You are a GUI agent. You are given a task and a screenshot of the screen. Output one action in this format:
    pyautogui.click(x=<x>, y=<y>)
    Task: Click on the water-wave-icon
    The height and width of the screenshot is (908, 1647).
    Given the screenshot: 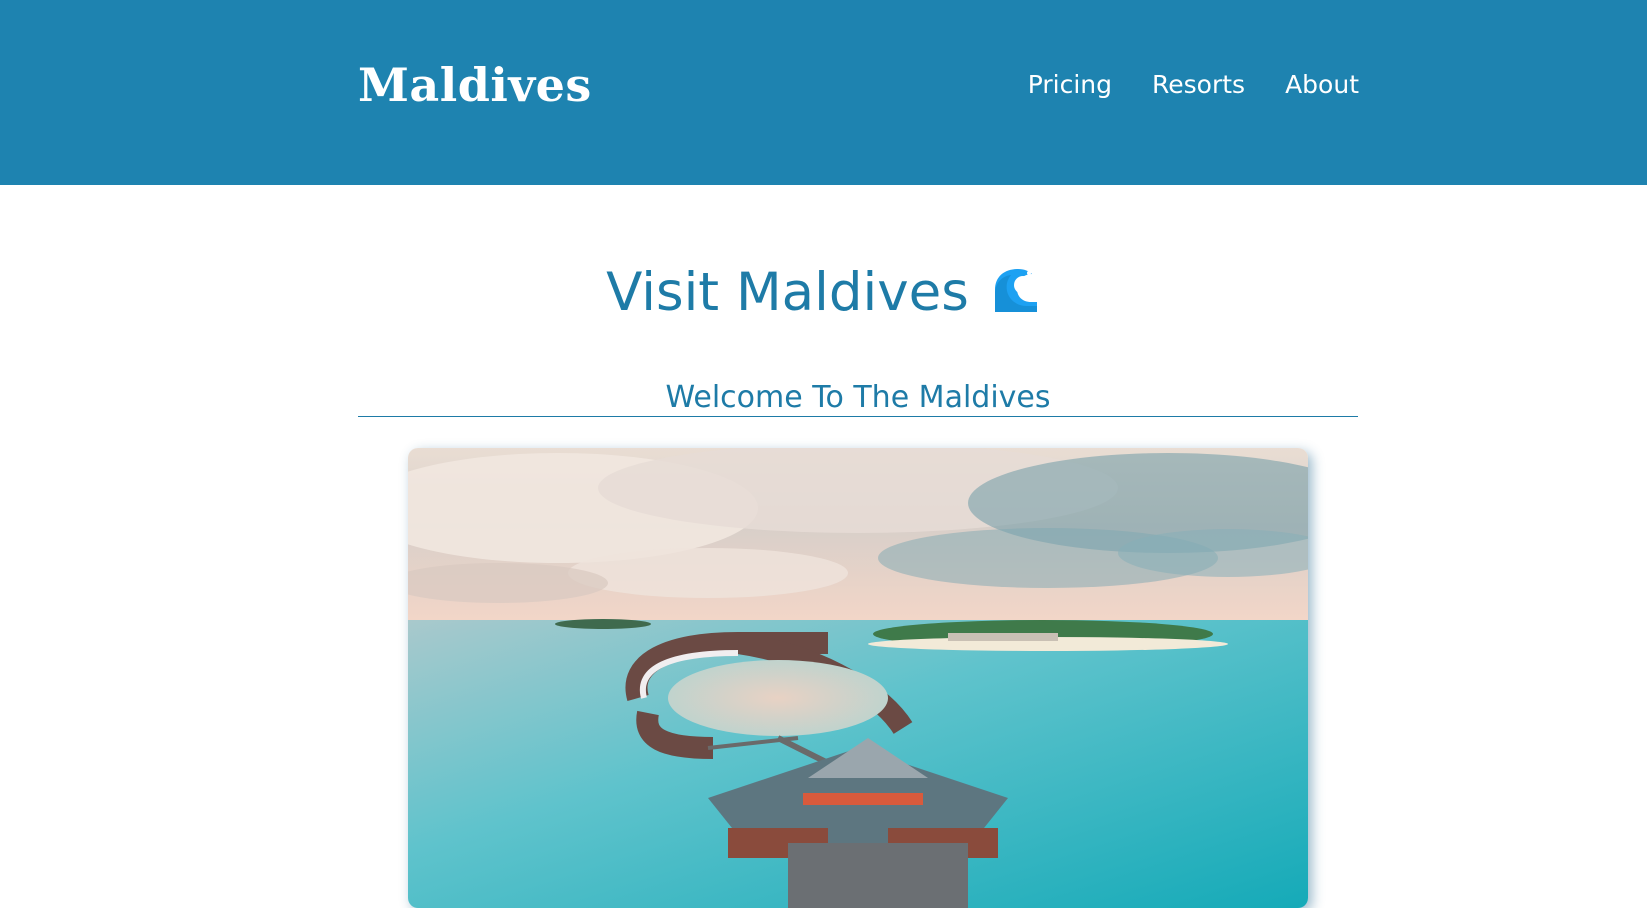 What is the action you would take?
    pyautogui.click(x=1015, y=290)
    